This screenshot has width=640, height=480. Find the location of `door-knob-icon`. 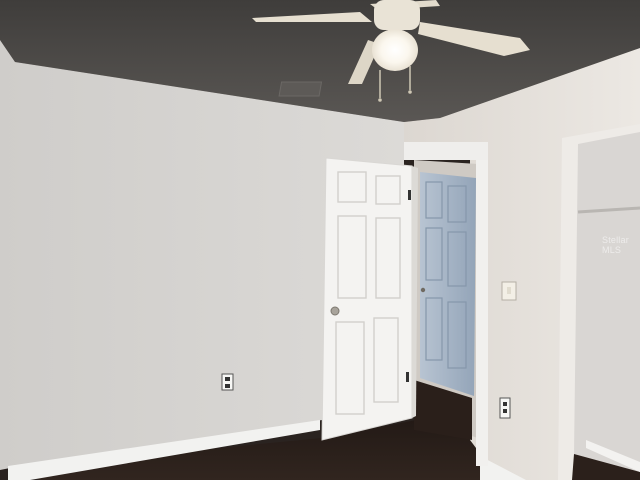

door-knob-icon is located at coordinates (335, 311).